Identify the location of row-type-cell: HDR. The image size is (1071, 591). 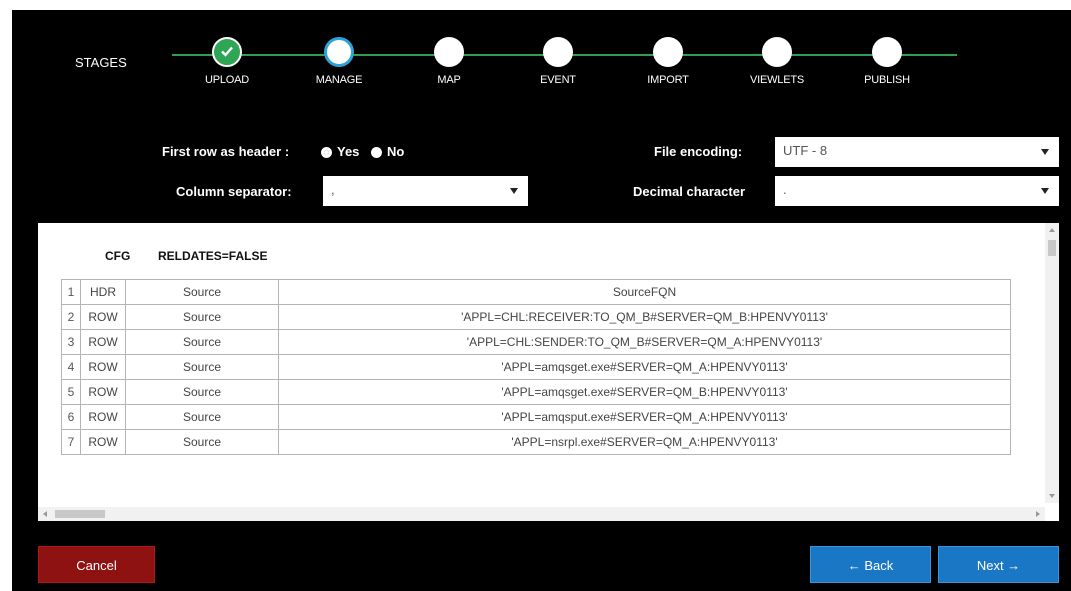
(103, 292).